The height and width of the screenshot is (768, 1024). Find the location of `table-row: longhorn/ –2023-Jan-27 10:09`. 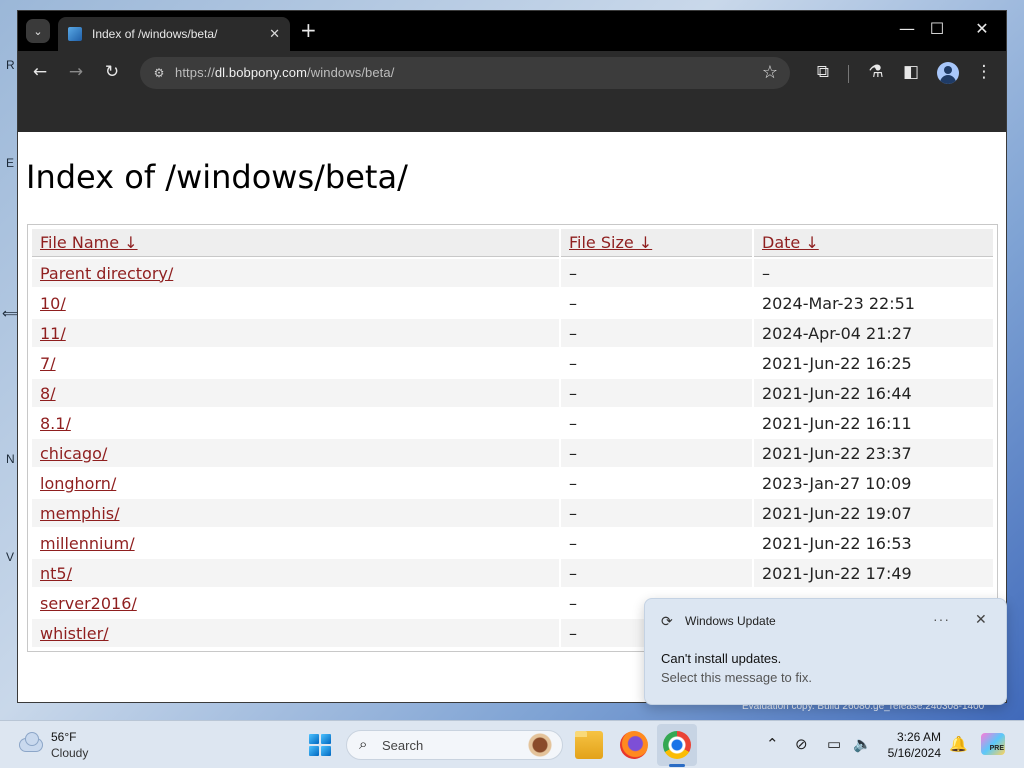

table-row: longhorn/ –2023-Jan-27 10:09 is located at coordinates (512, 483).